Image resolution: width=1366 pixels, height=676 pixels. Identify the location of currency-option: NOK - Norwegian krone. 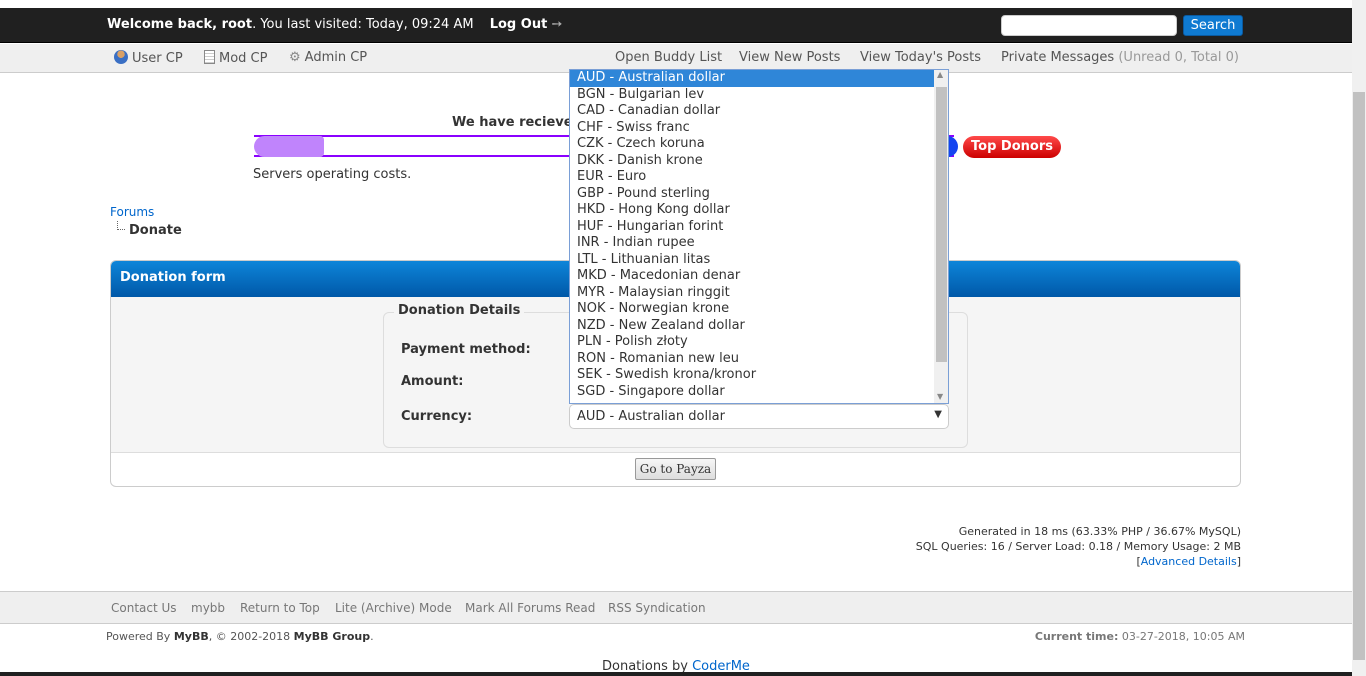
(759, 309).